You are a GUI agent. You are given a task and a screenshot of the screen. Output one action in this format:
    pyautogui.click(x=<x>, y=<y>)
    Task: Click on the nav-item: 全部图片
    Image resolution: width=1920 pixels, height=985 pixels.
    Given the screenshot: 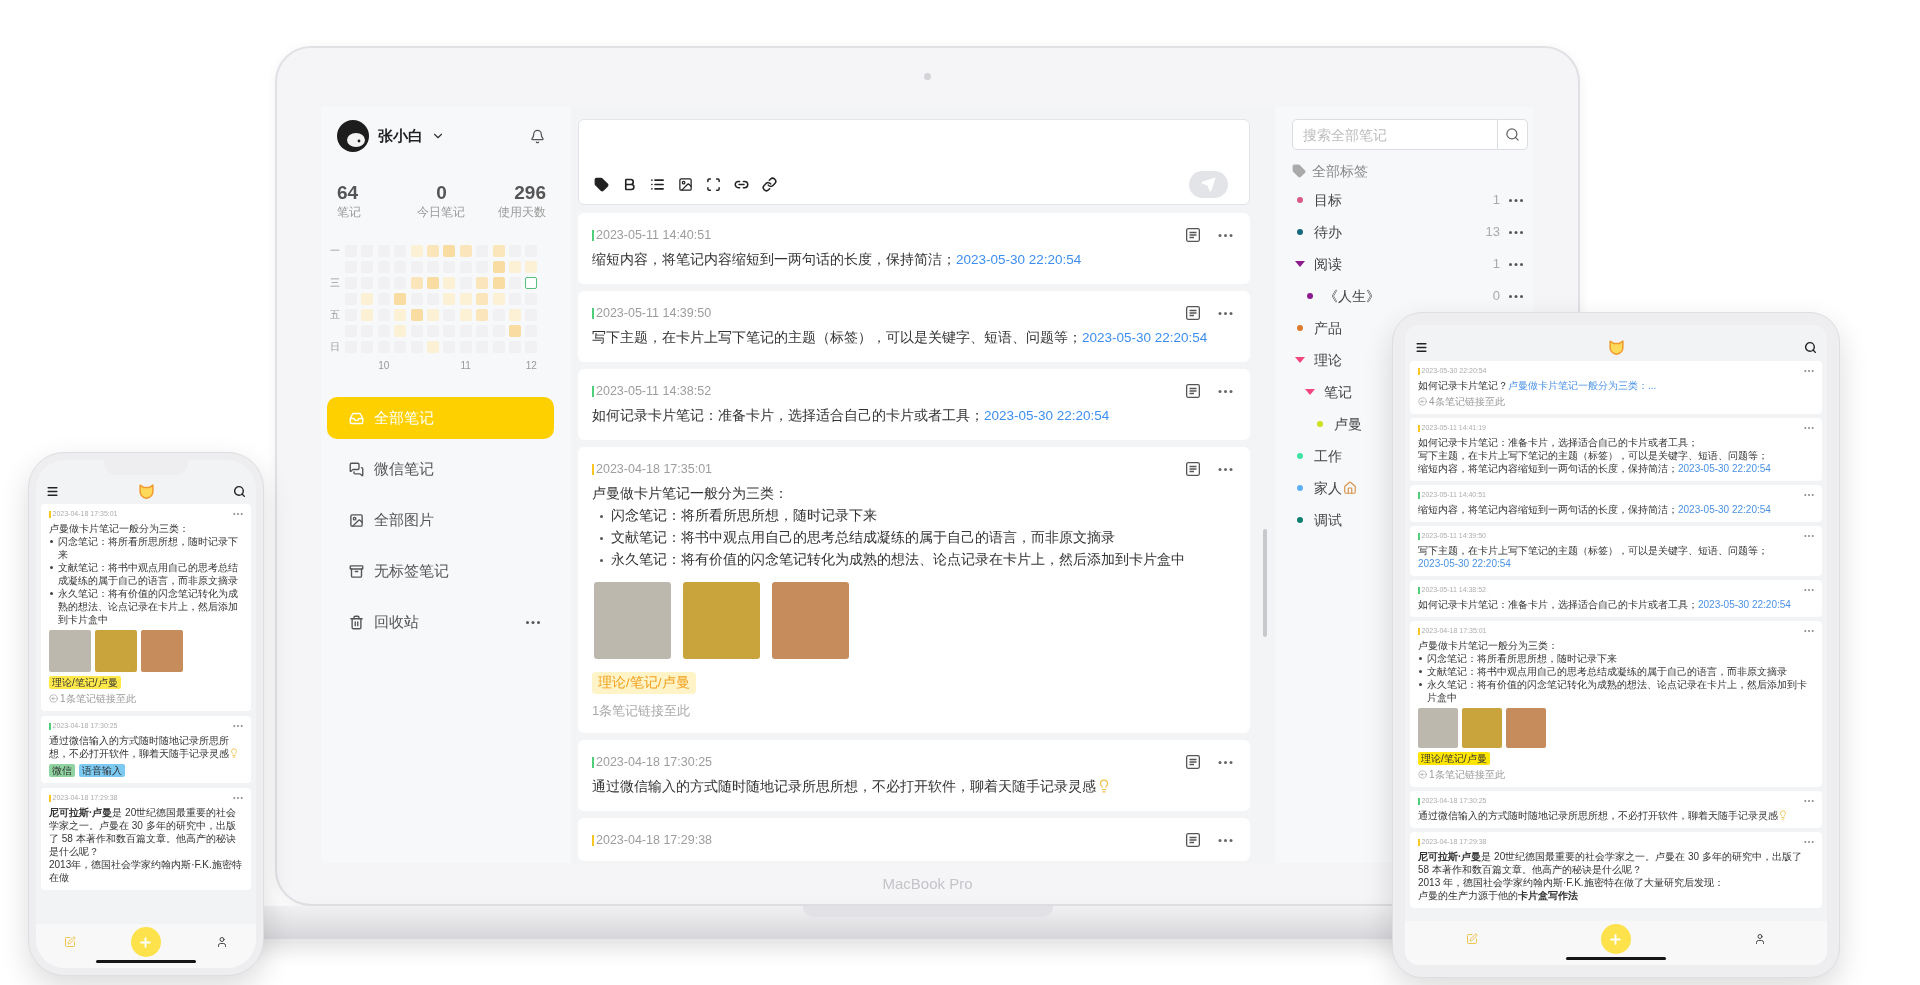 What is the action you would take?
    pyautogui.click(x=440, y=520)
    